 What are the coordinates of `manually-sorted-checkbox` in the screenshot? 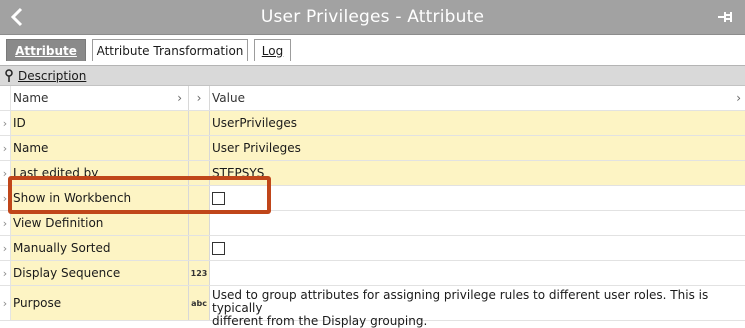 It's located at (218, 248).